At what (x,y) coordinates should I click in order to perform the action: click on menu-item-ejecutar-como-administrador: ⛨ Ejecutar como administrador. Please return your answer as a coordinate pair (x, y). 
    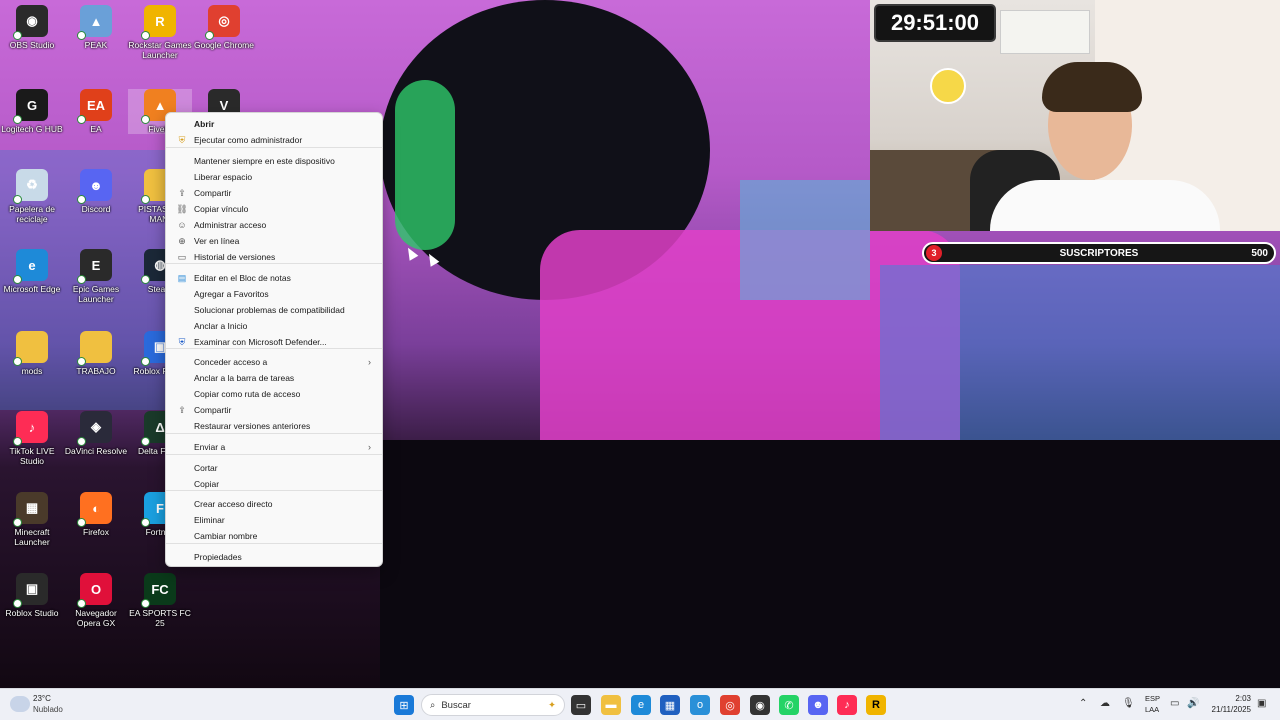
    Looking at the image, I should click on (274, 140).